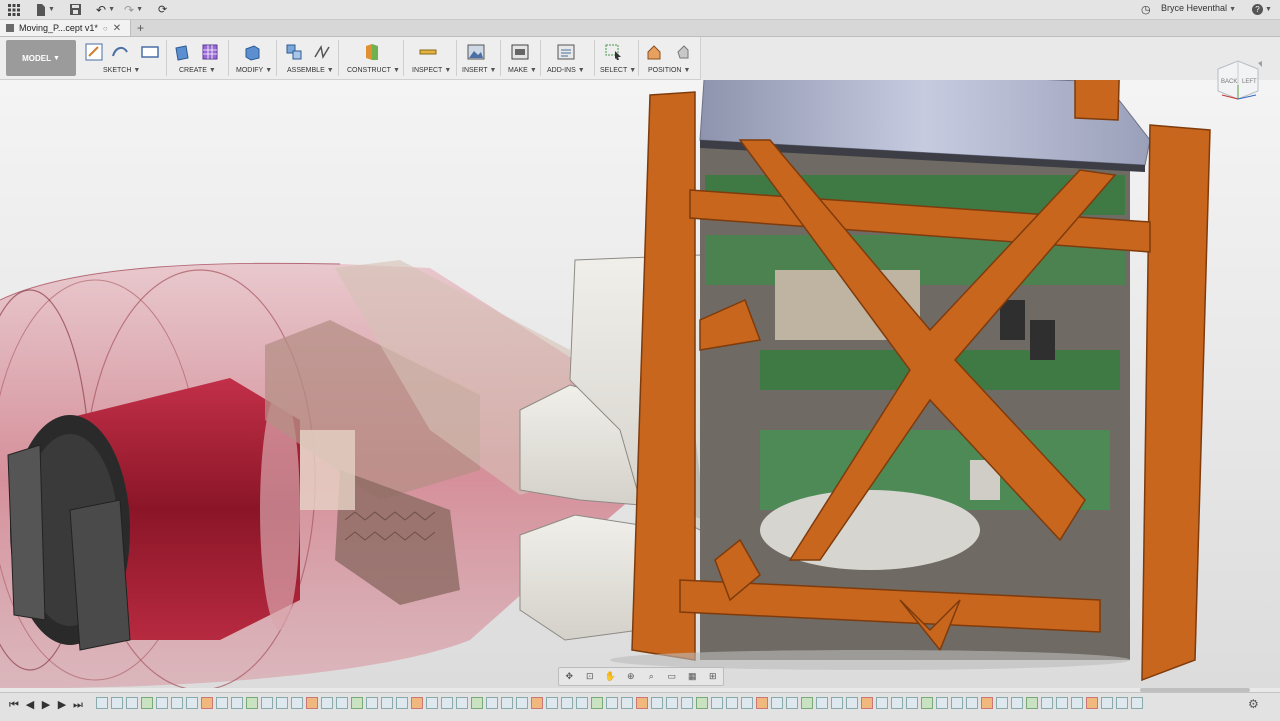 This screenshot has height=721, width=1280. What do you see at coordinates (140, 28) in the screenshot?
I see `add-tab-icon: +` at bounding box center [140, 28].